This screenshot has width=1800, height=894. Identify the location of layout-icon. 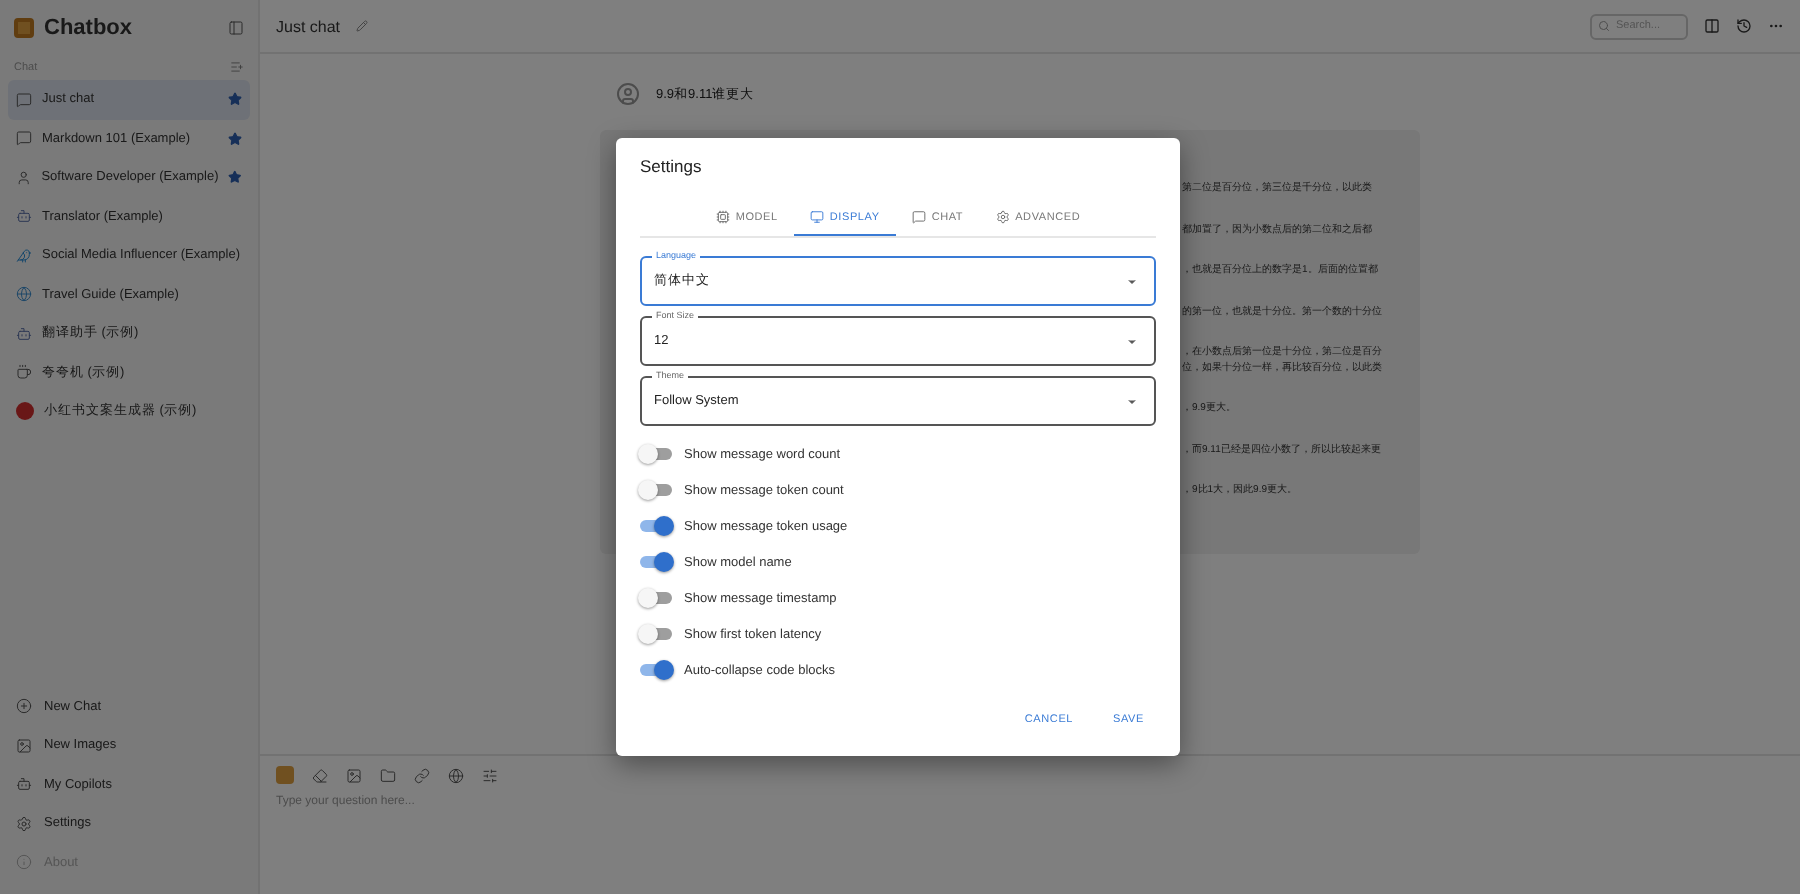
(1712, 26).